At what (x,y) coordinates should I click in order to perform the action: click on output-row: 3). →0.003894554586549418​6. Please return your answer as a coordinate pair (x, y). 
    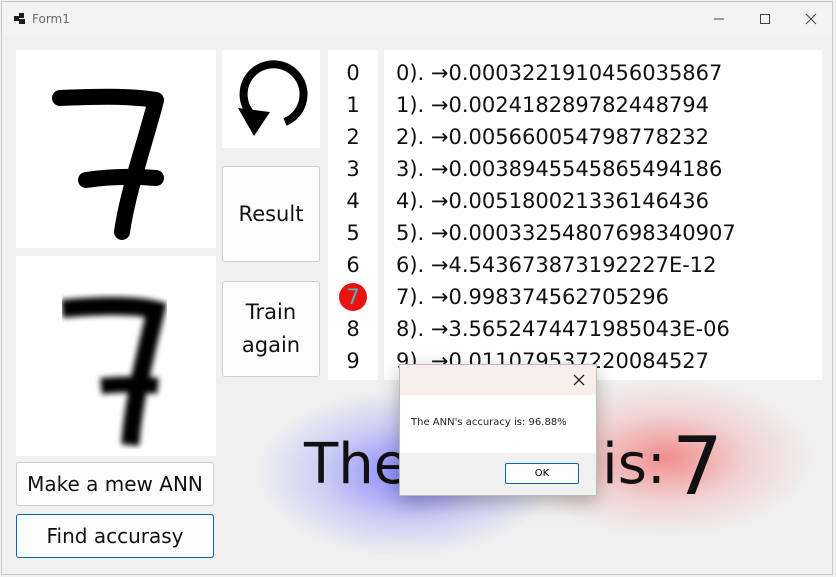
    Looking at the image, I should click on (559, 169).